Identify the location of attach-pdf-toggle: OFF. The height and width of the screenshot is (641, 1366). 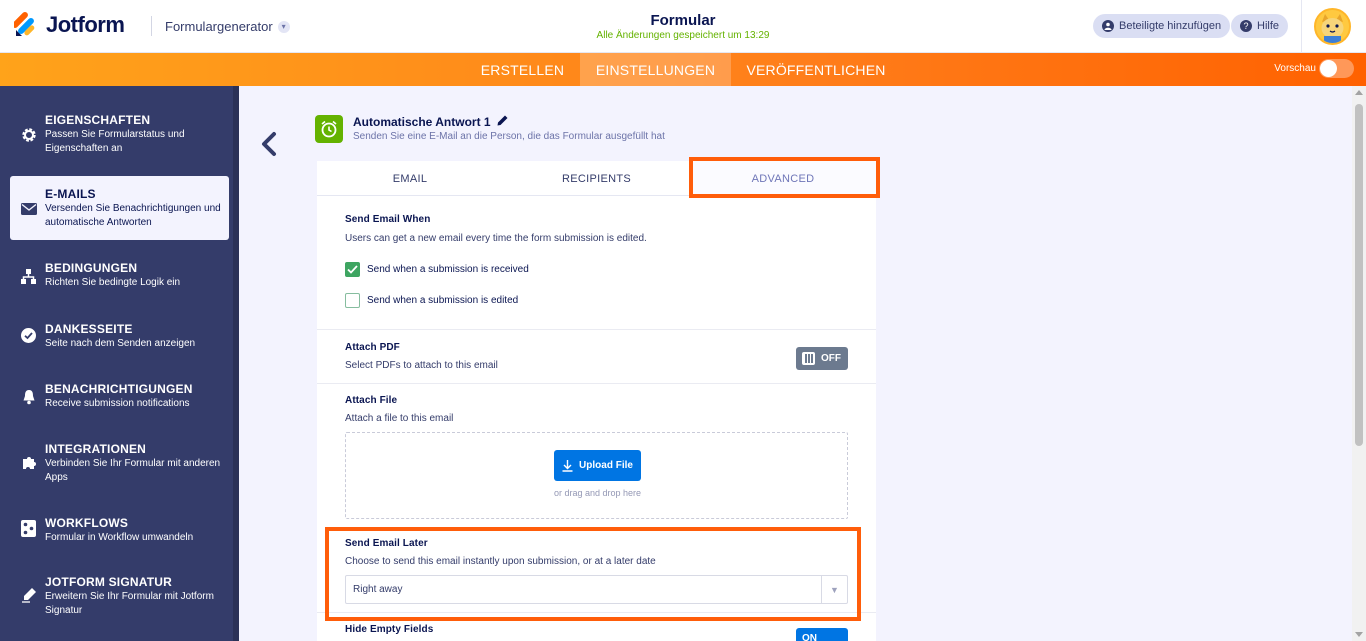
(822, 358).